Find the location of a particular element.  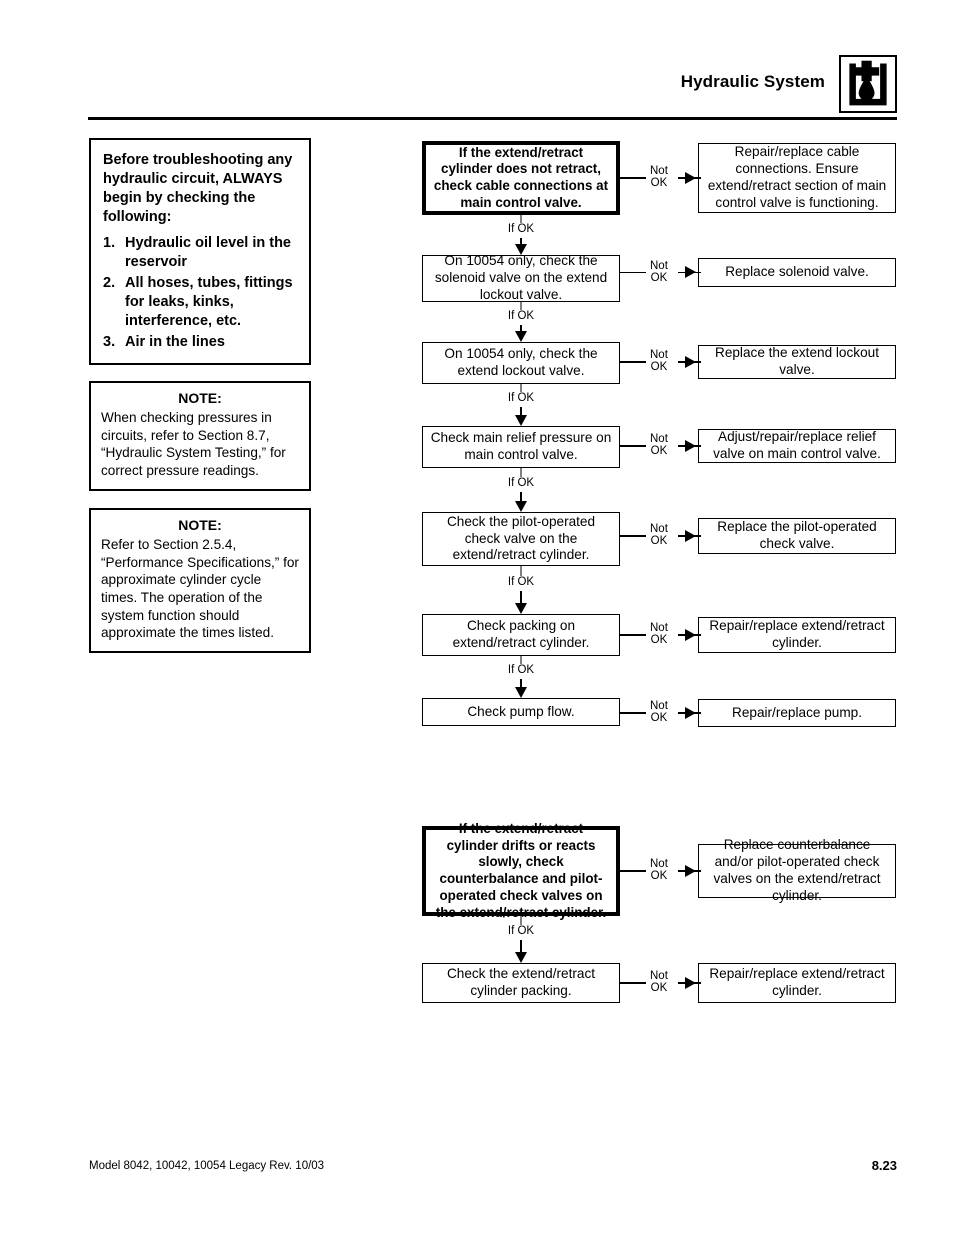

flow-action-label: Repair/replace pump. is located at coordinates (797, 712).